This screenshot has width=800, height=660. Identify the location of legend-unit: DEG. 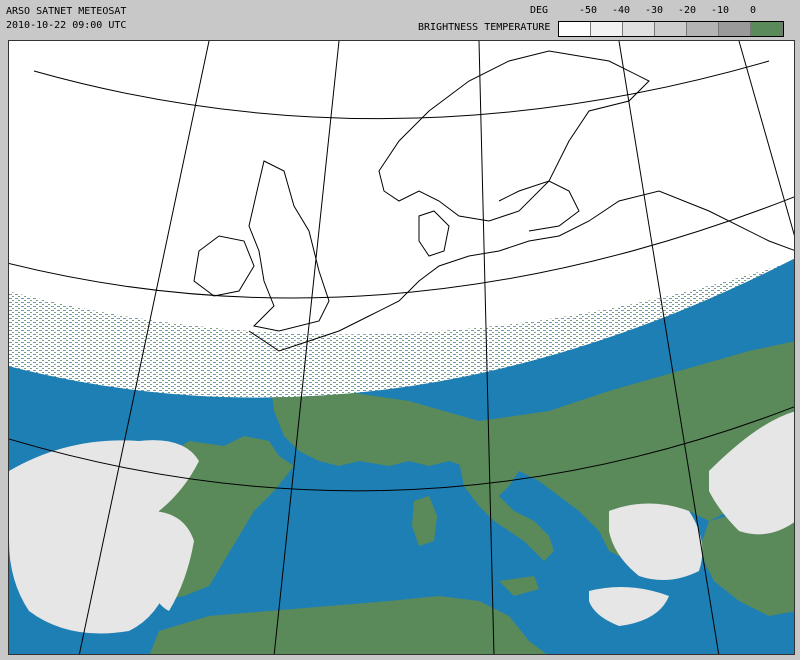
(539, 10).